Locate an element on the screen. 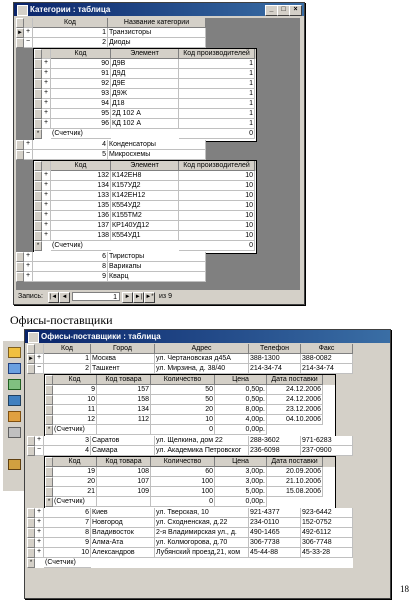  element-code: 135 is located at coordinates (81, 206).